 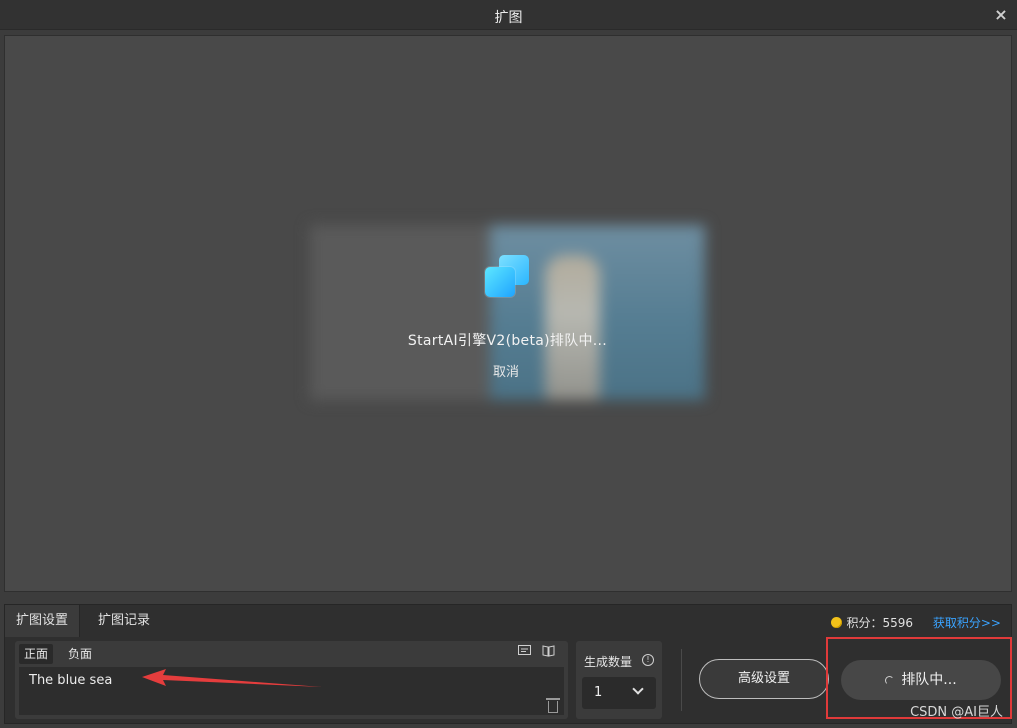 What do you see at coordinates (524, 652) in the screenshot?
I see `template-icon` at bounding box center [524, 652].